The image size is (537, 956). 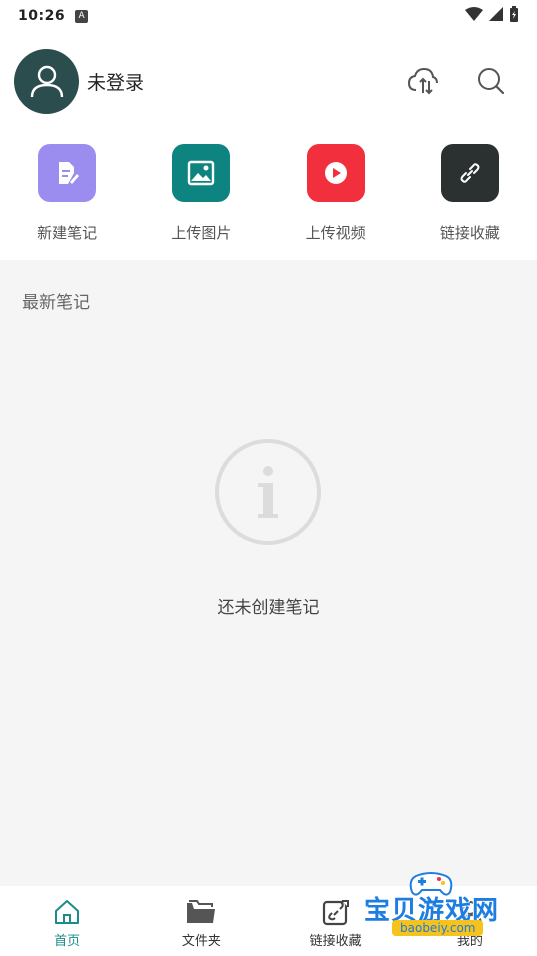 I want to click on avatar, so click(x=46, y=81).